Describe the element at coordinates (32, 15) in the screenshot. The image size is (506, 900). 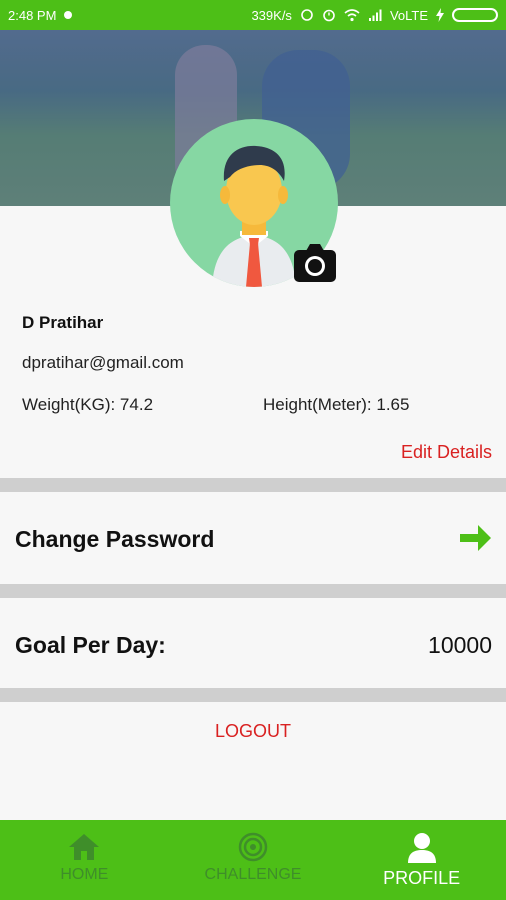
I see `status-time: 2:48 PM` at that location.